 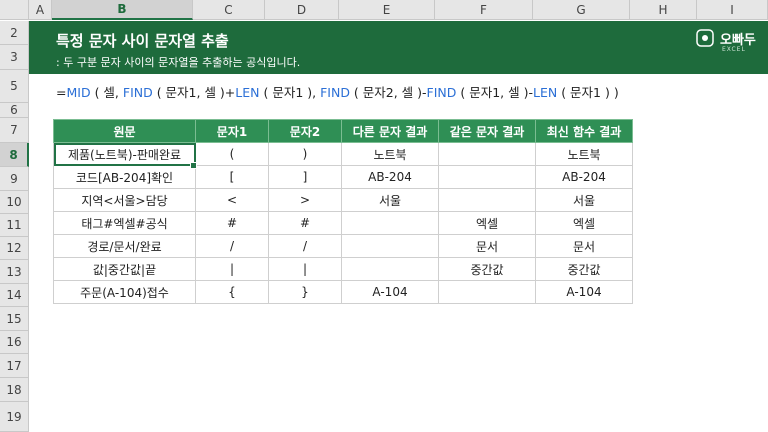 I want to click on table-cell: 값|중간값|끝, so click(x=124, y=269).